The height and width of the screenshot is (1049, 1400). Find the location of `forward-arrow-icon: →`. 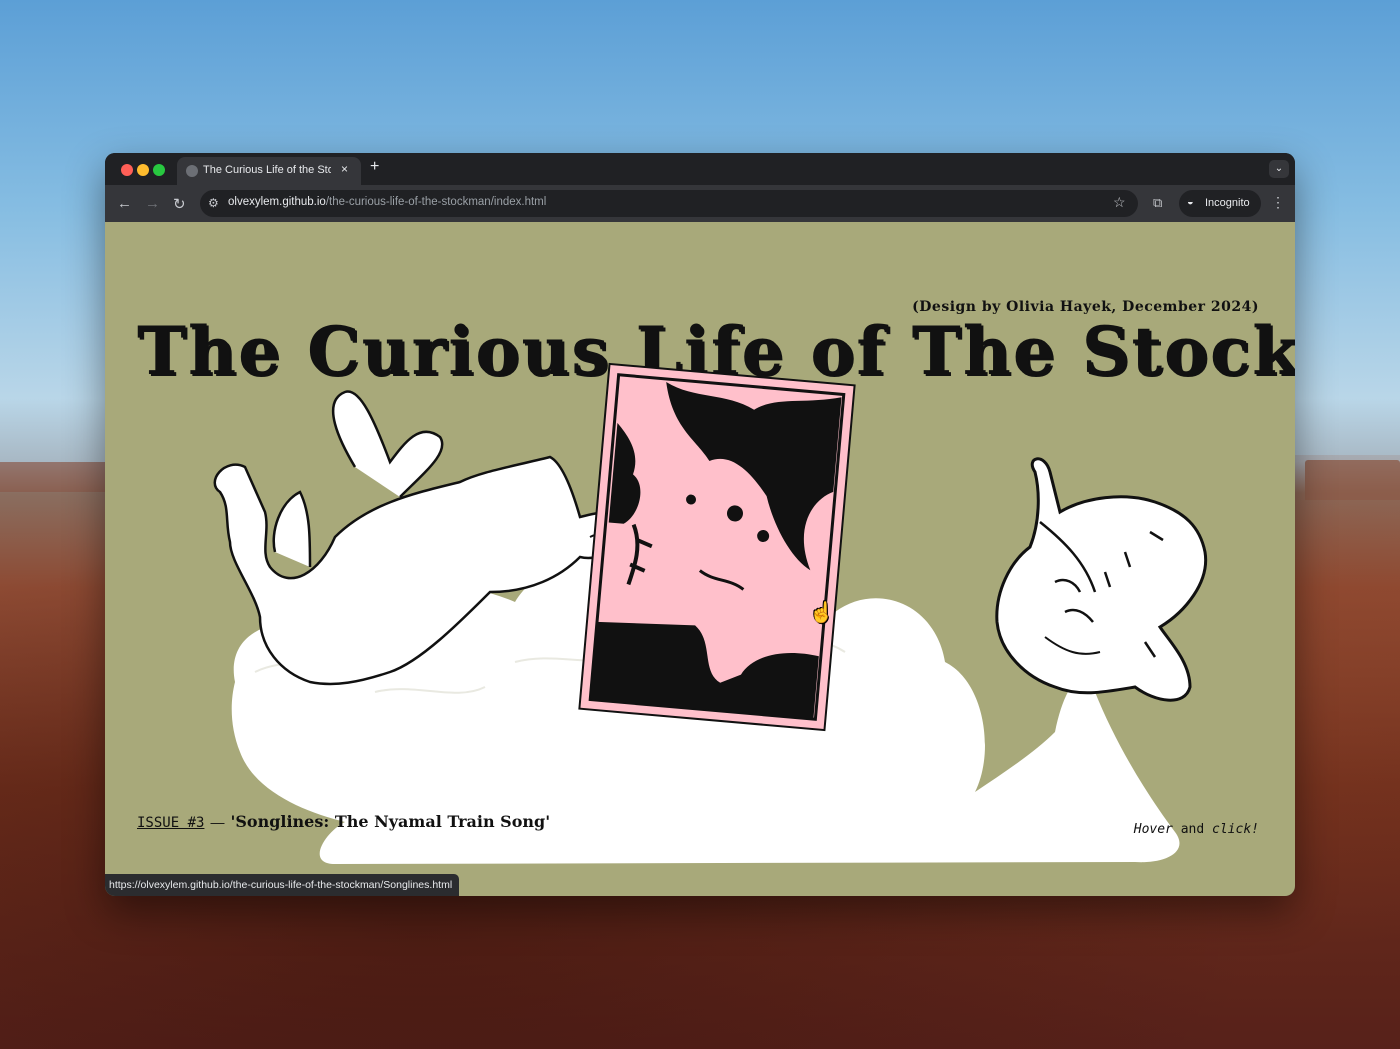

forward-arrow-icon: → is located at coordinates (152, 203).